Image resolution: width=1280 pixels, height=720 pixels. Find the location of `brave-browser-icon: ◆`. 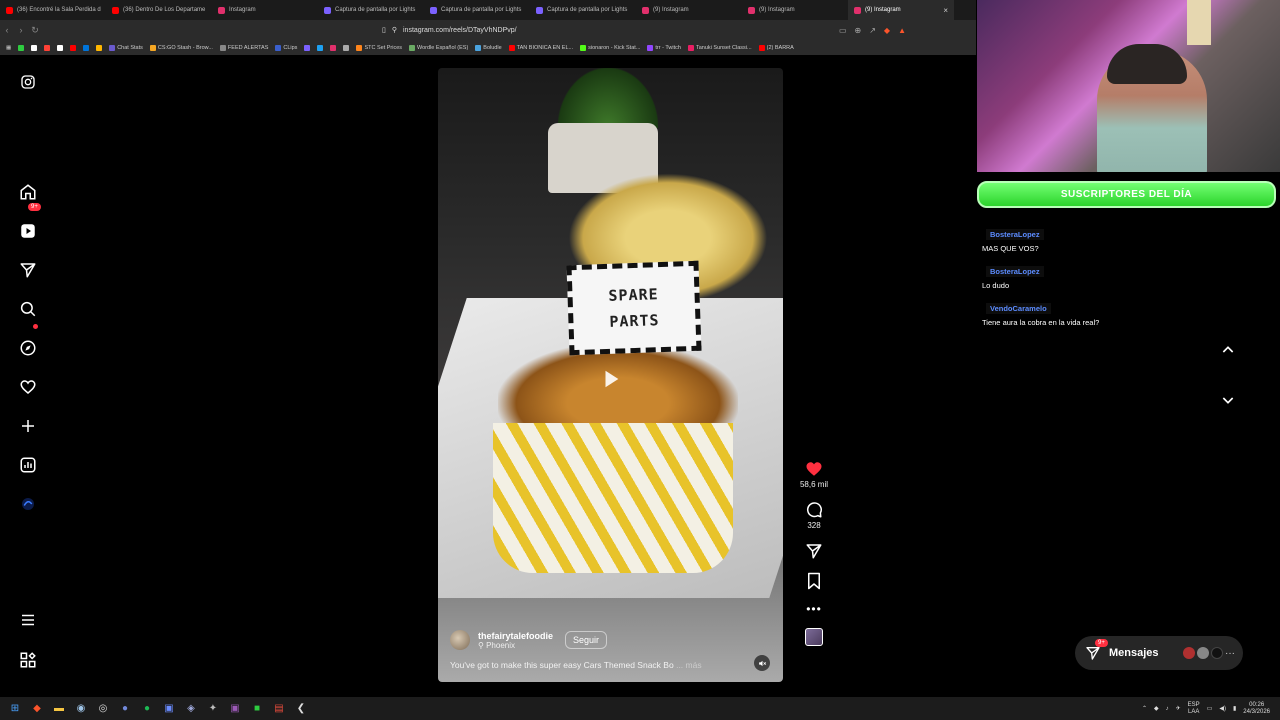

brave-browser-icon: ◆ is located at coordinates (37, 709).